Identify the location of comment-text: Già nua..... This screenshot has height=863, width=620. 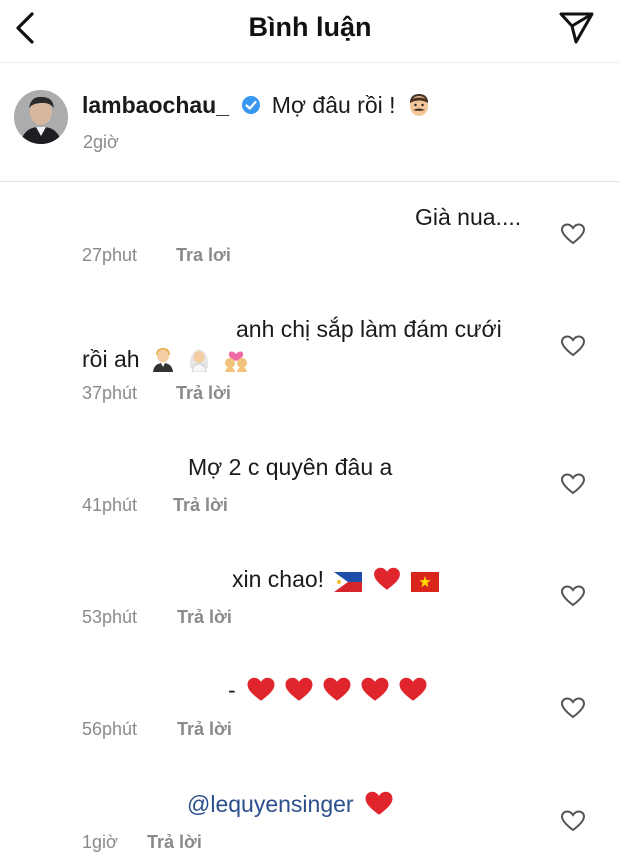
(468, 217).